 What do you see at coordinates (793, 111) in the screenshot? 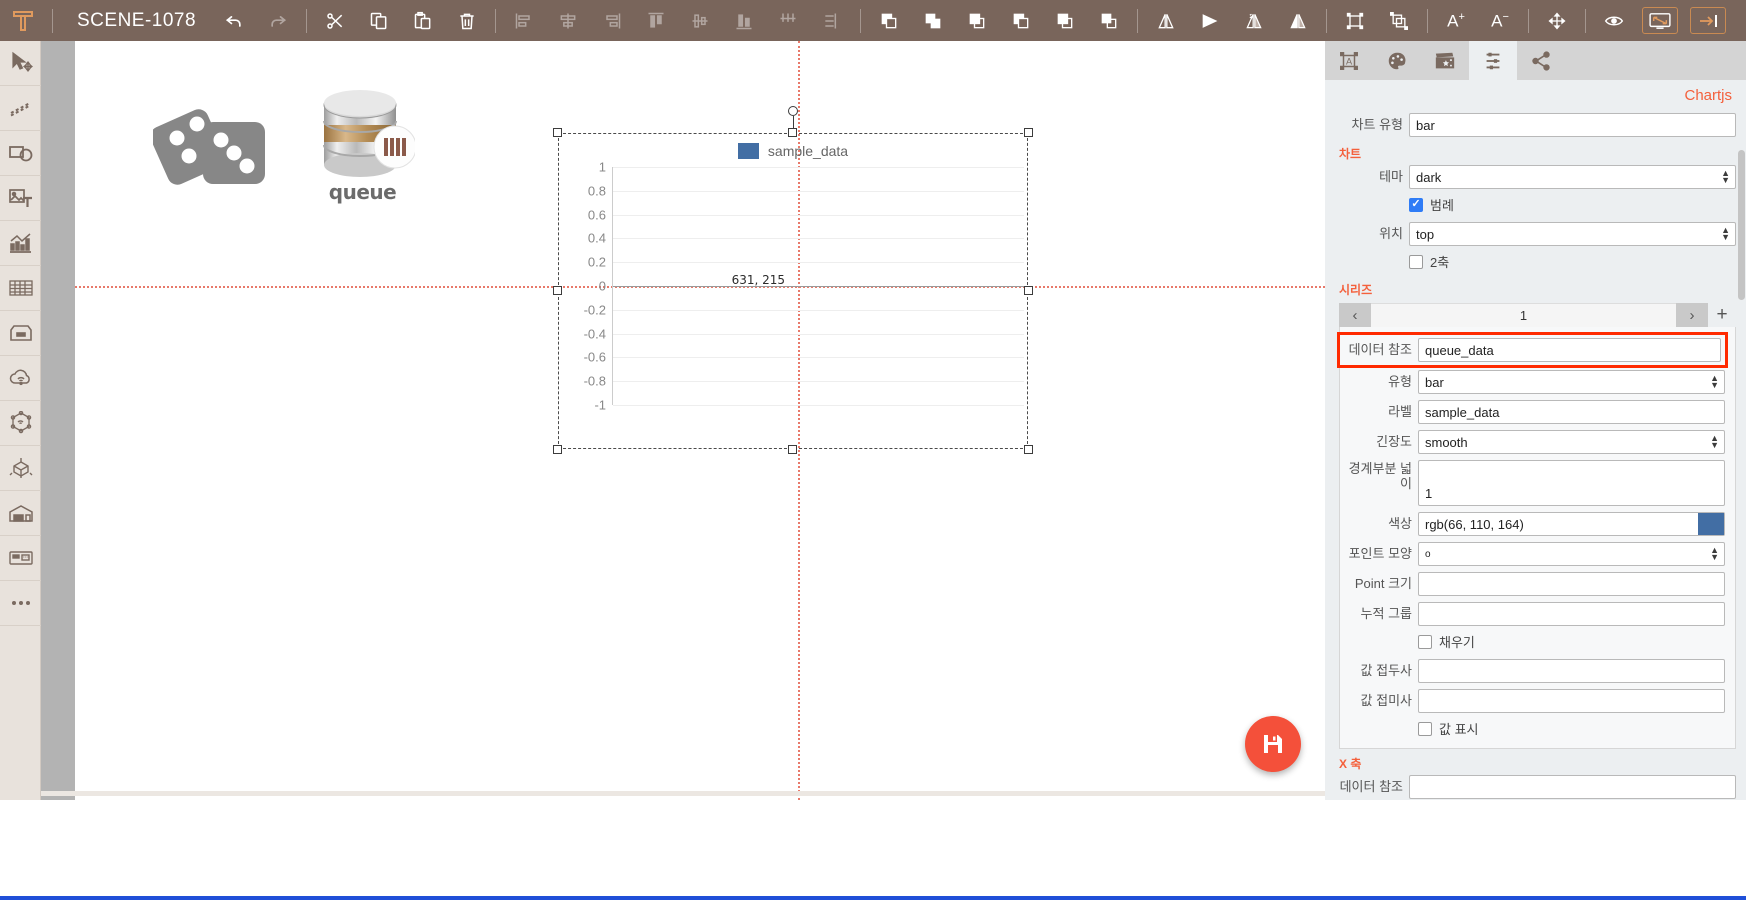
I see `rotate-handle` at bounding box center [793, 111].